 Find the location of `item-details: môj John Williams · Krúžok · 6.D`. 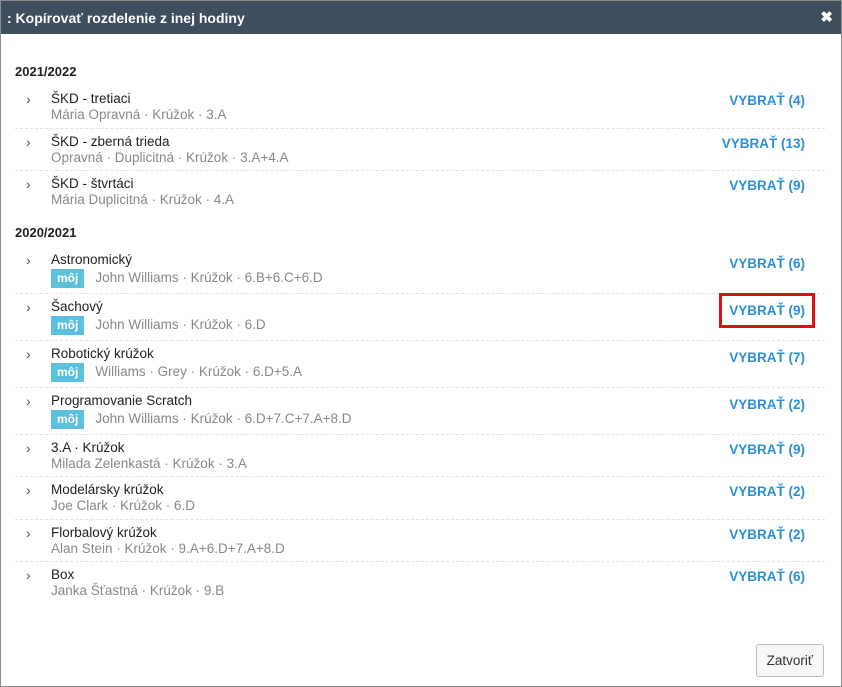

item-details: môj John Williams · Krúžok · 6.D is located at coordinates (438, 325).